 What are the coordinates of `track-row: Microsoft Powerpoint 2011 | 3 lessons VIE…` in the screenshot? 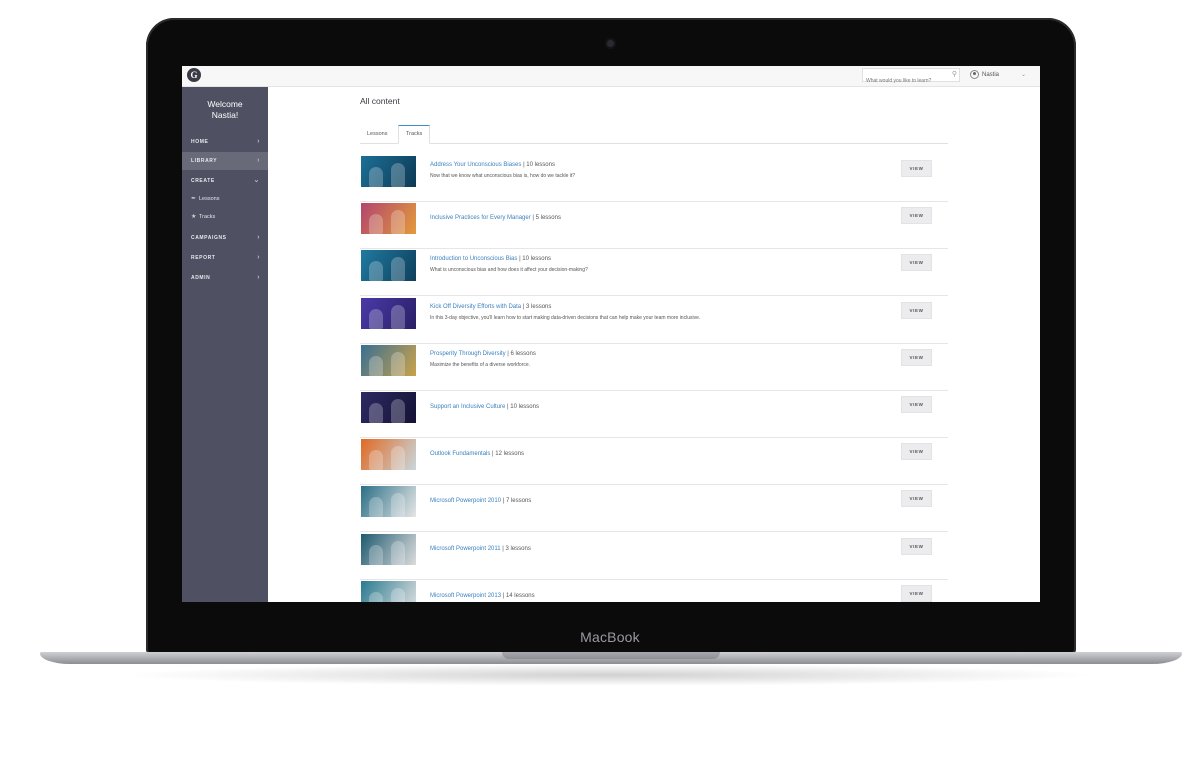 It's located at (654, 556).